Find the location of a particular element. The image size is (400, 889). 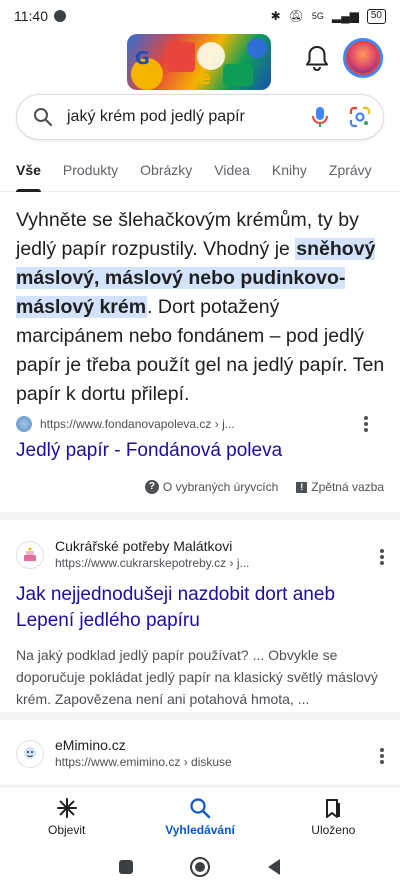

notification-dot-icon is located at coordinates (60, 16).